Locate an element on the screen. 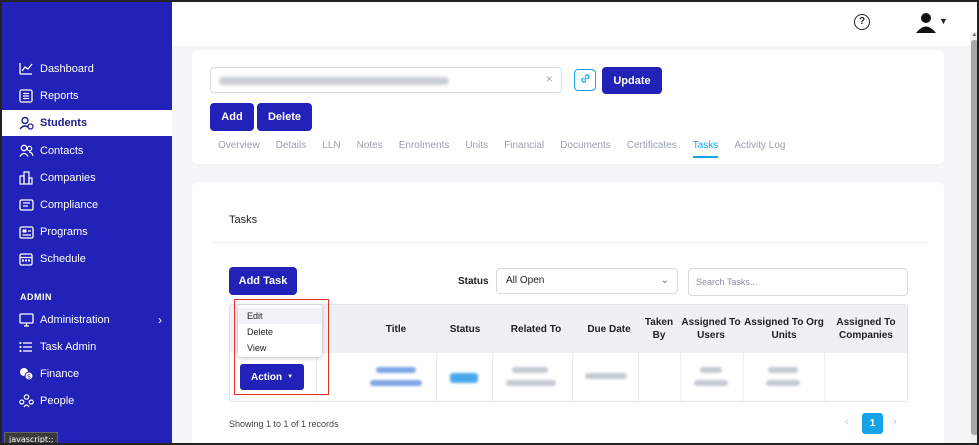  sidebar-item-label: Students is located at coordinates (64, 123).